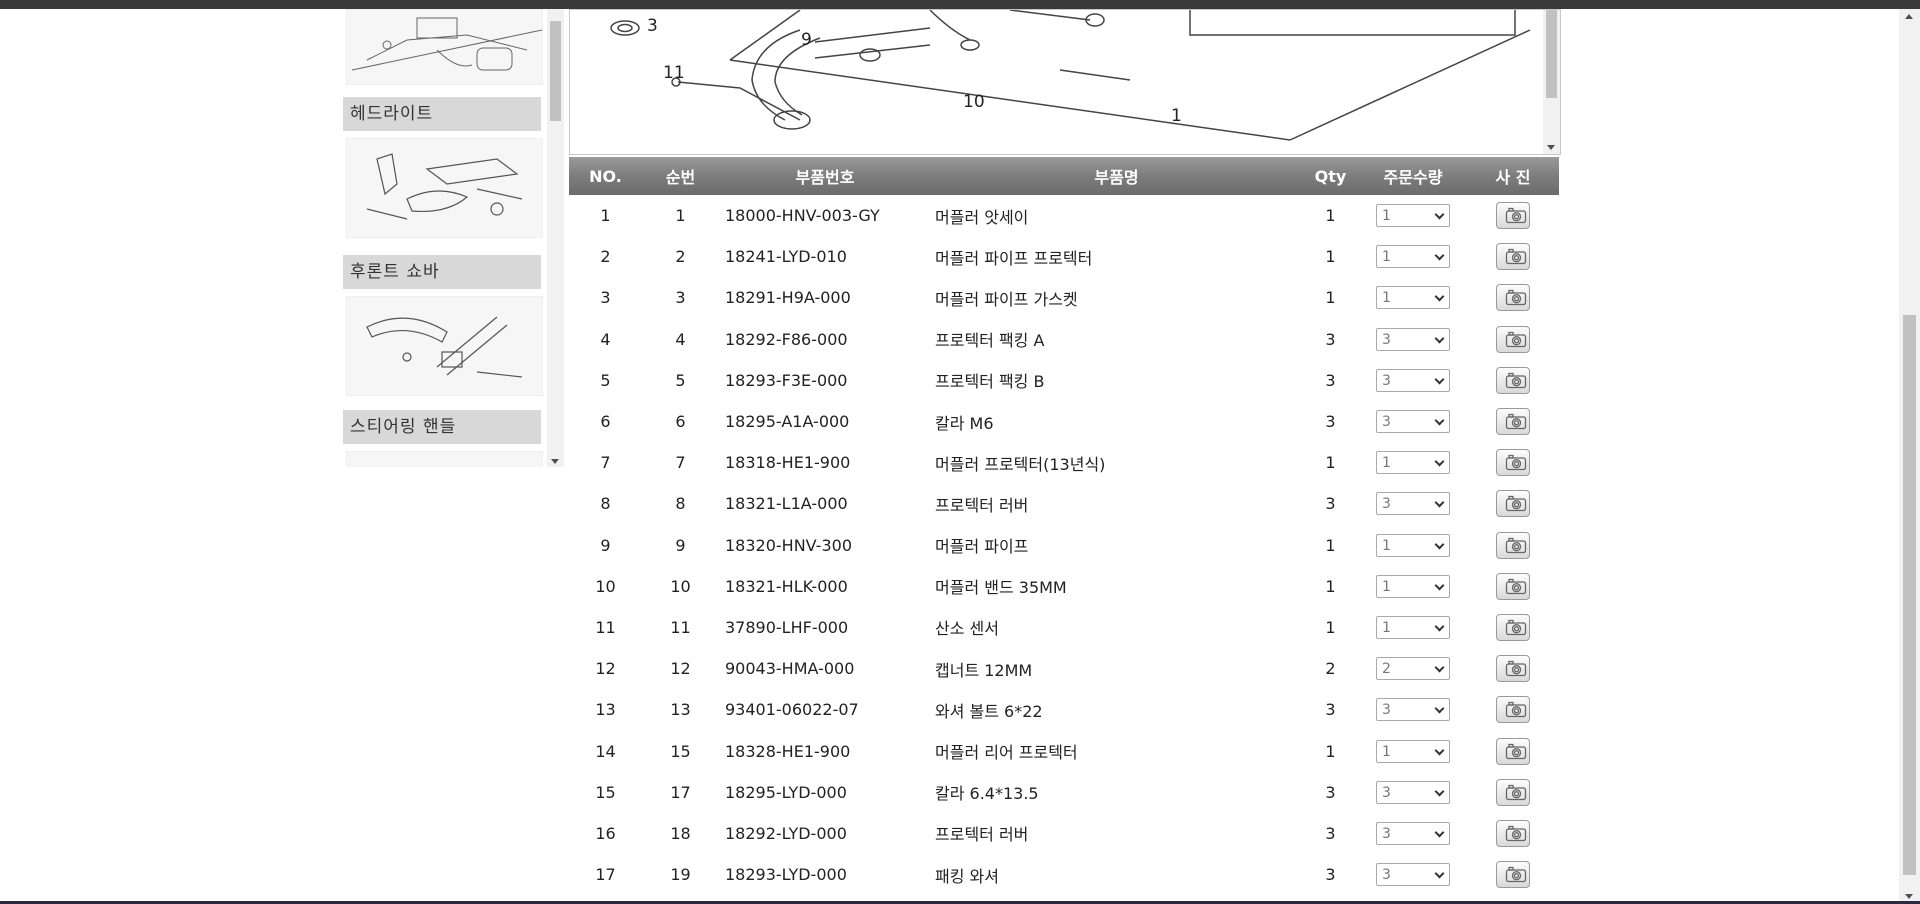 The width and height of the screenshot is (1920, 904). What do you see at coordinates (444, 459) in the screenshot?
I see `catalog-thumbnail-steering-handle` at bounding box center [444, 459].